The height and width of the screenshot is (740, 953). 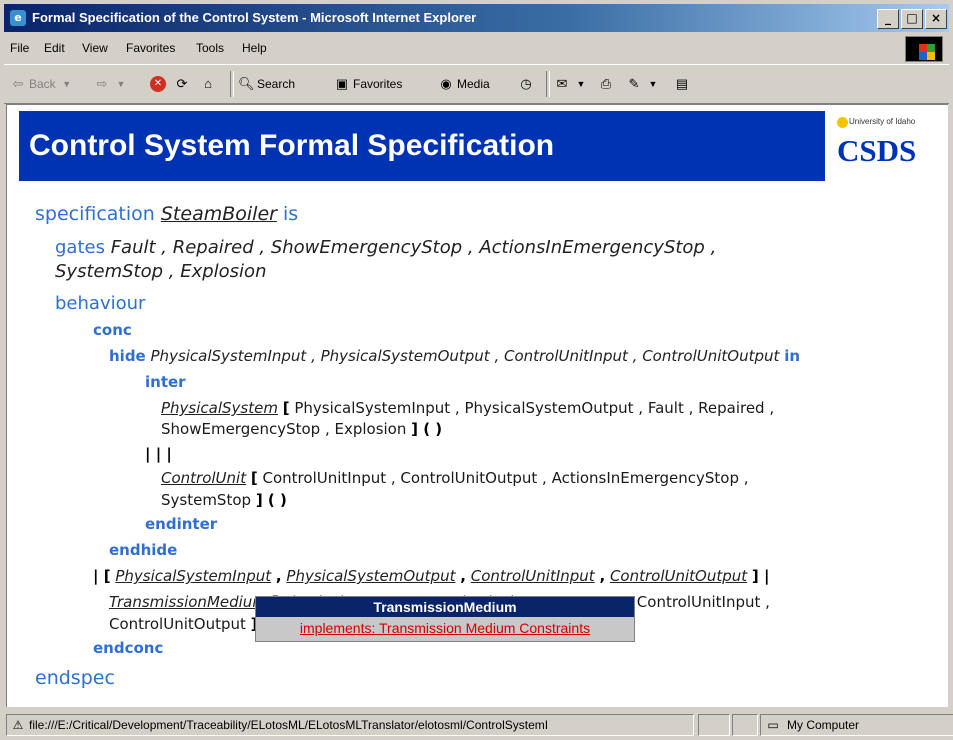 What do you see at coordinates (445, 607) in the screenshot?
I see `tooltip-title: TransmissionMedium` at bounding box center [445, 607].